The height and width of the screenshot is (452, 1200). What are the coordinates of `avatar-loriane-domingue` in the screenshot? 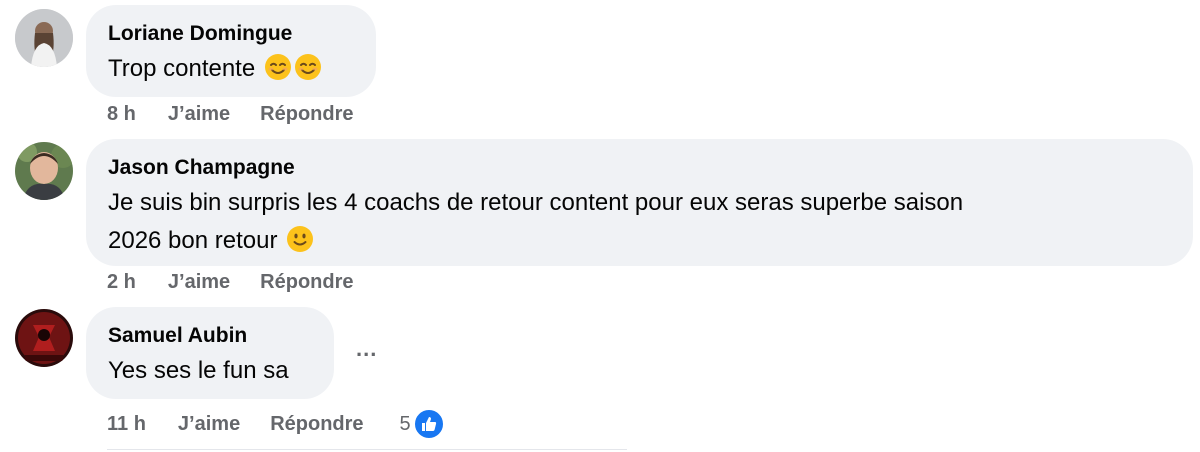 It's located at (44, 38).